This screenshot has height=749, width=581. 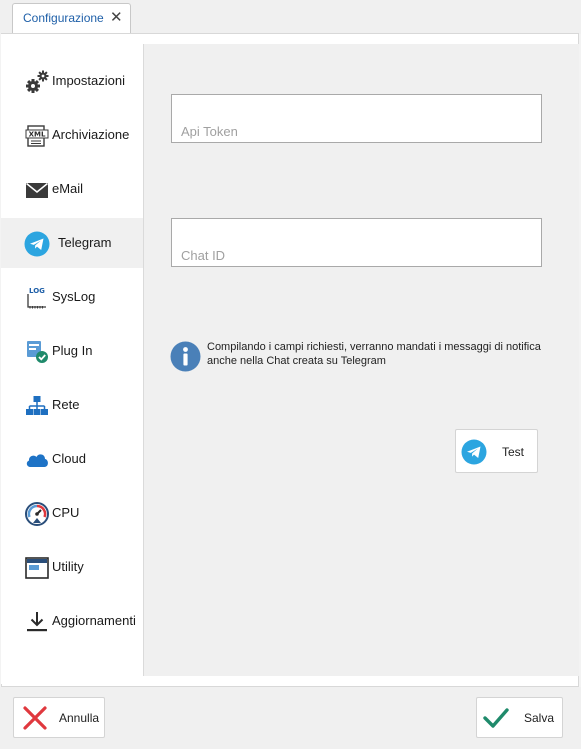 I want to click on tab-configurazione: Configurazione ✕, so click(x=71, y=18).